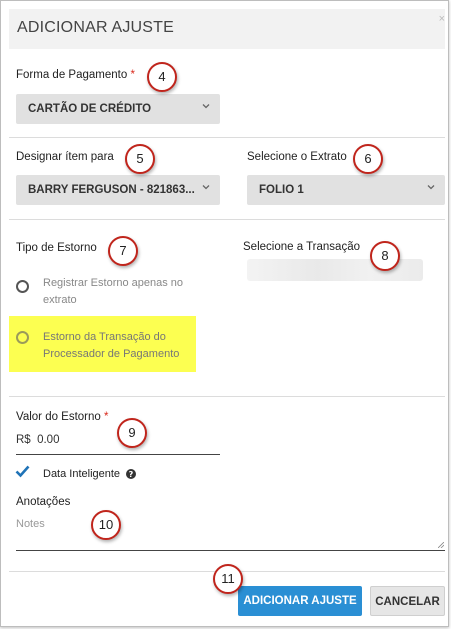 Image resolution: width=451 pixels, height=629 pixels. Describe the element at coordinates (162, 77) in the screenshot. I see `annotation-badge: 4` at that location.